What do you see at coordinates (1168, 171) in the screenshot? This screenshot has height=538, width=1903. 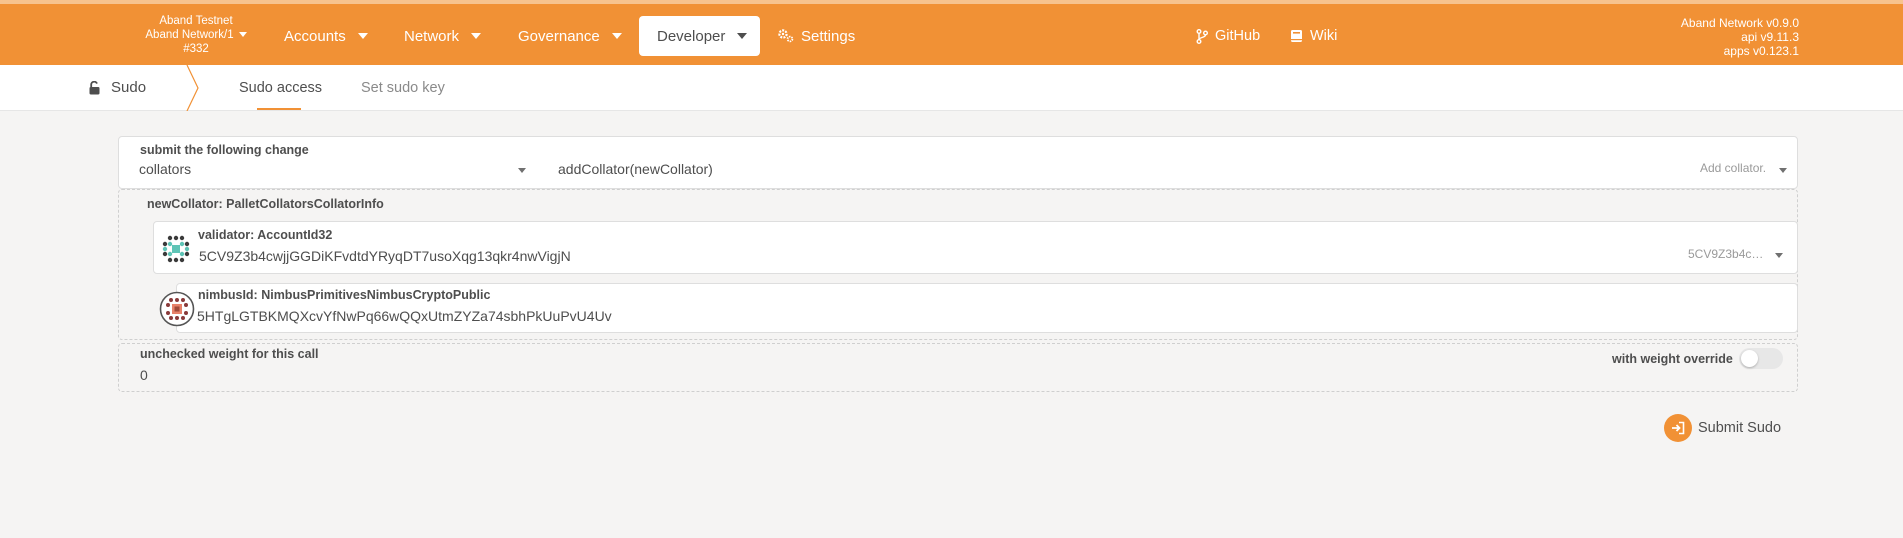 I see `call-dropdown: addCollator(newCollator)` at bounding box center [1168, 171].